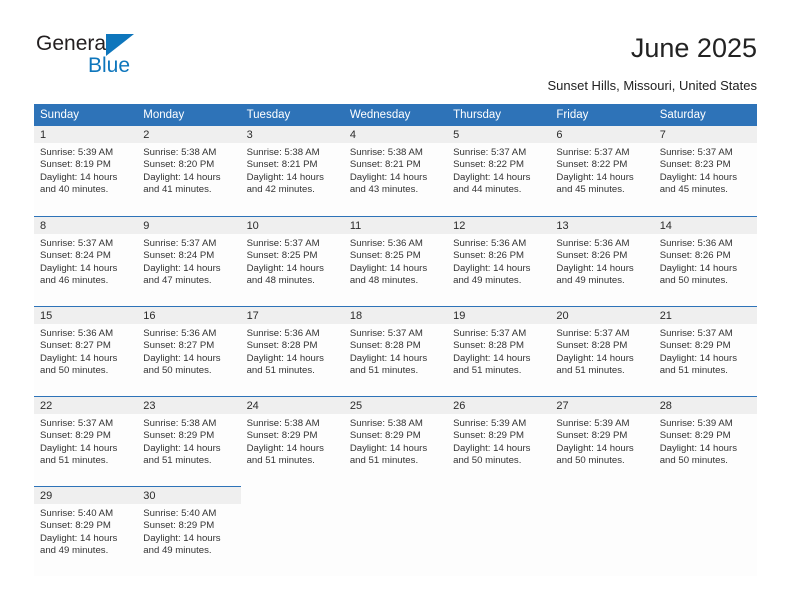 This screenshot has height=612, width=792. I want to click on day-number: 10, so click(292, 225).